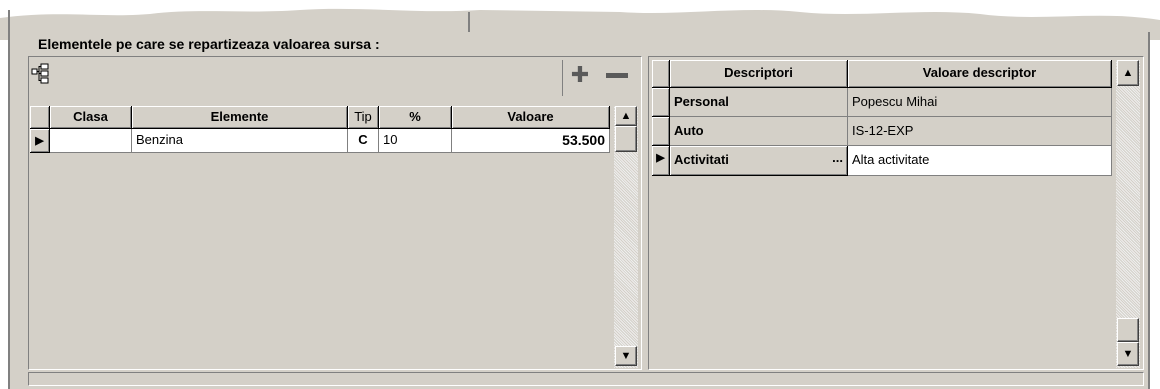 This screenshot has width=1160, height=389. I want to click on remove-row-button, so click(617, 75).